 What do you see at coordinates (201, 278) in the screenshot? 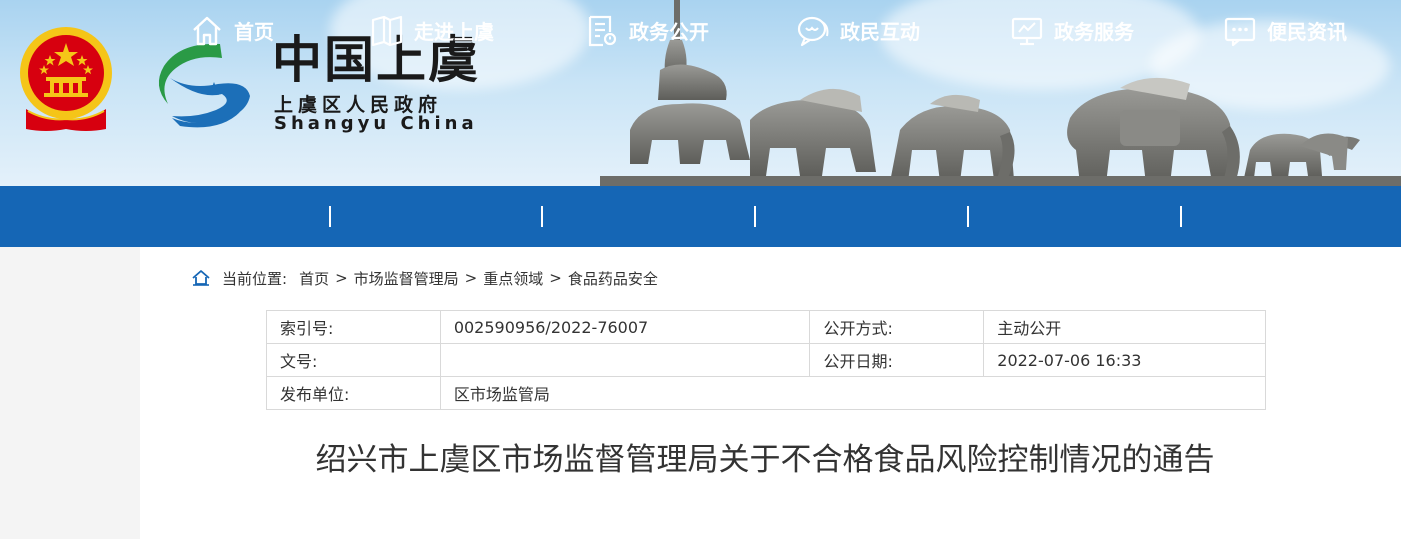
I see `location-home-icon` at bounding box center [201, 278].